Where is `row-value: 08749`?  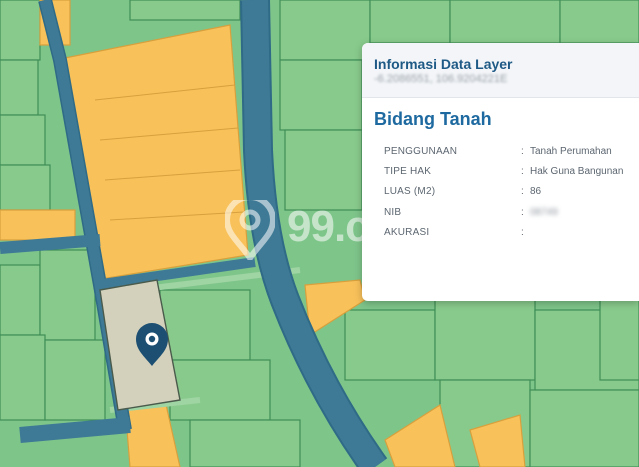
row-value: 08749 is located at coordinates (544, 212).